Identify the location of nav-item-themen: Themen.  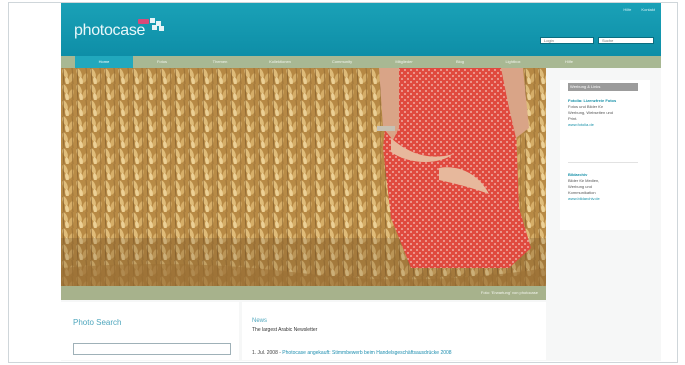
(220, 62).